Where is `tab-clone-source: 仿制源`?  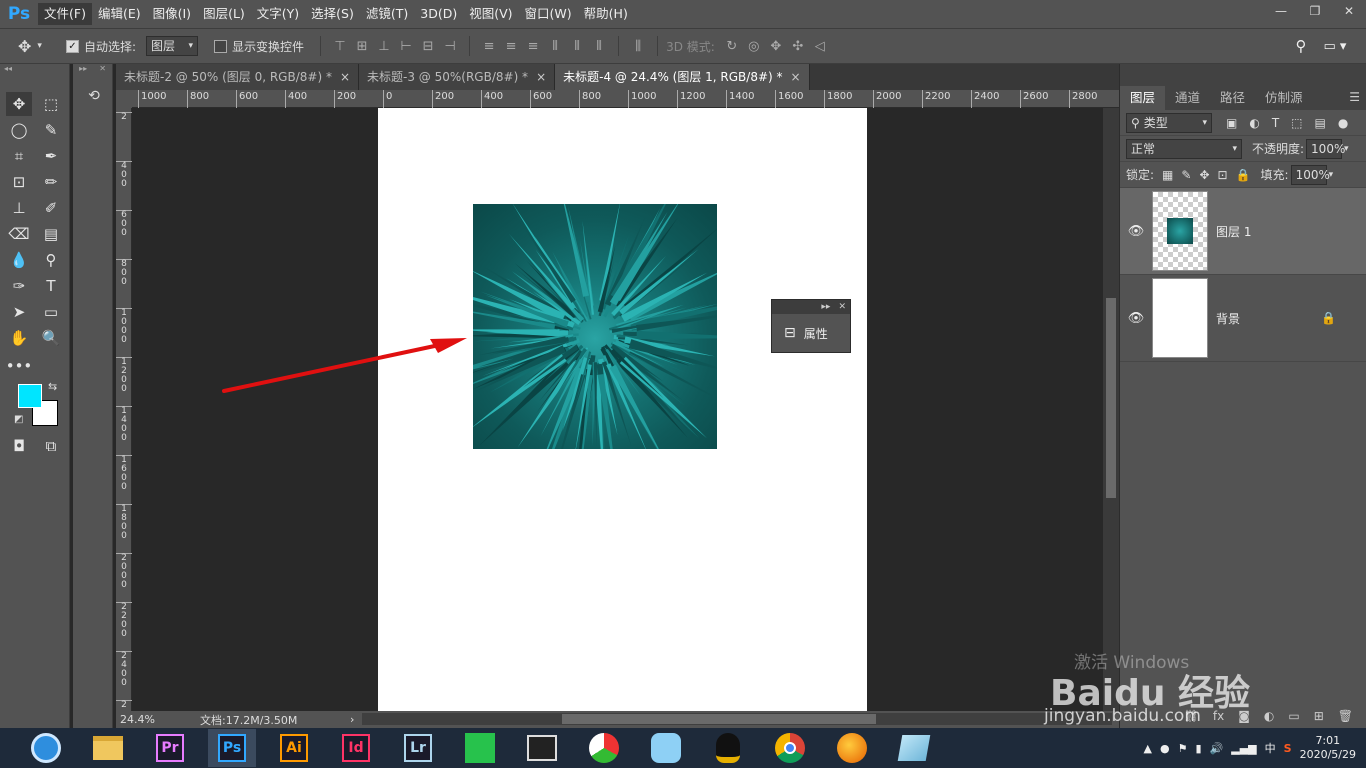 tab-clone-source: 仿制源 is located at coordinates (1284, 98).